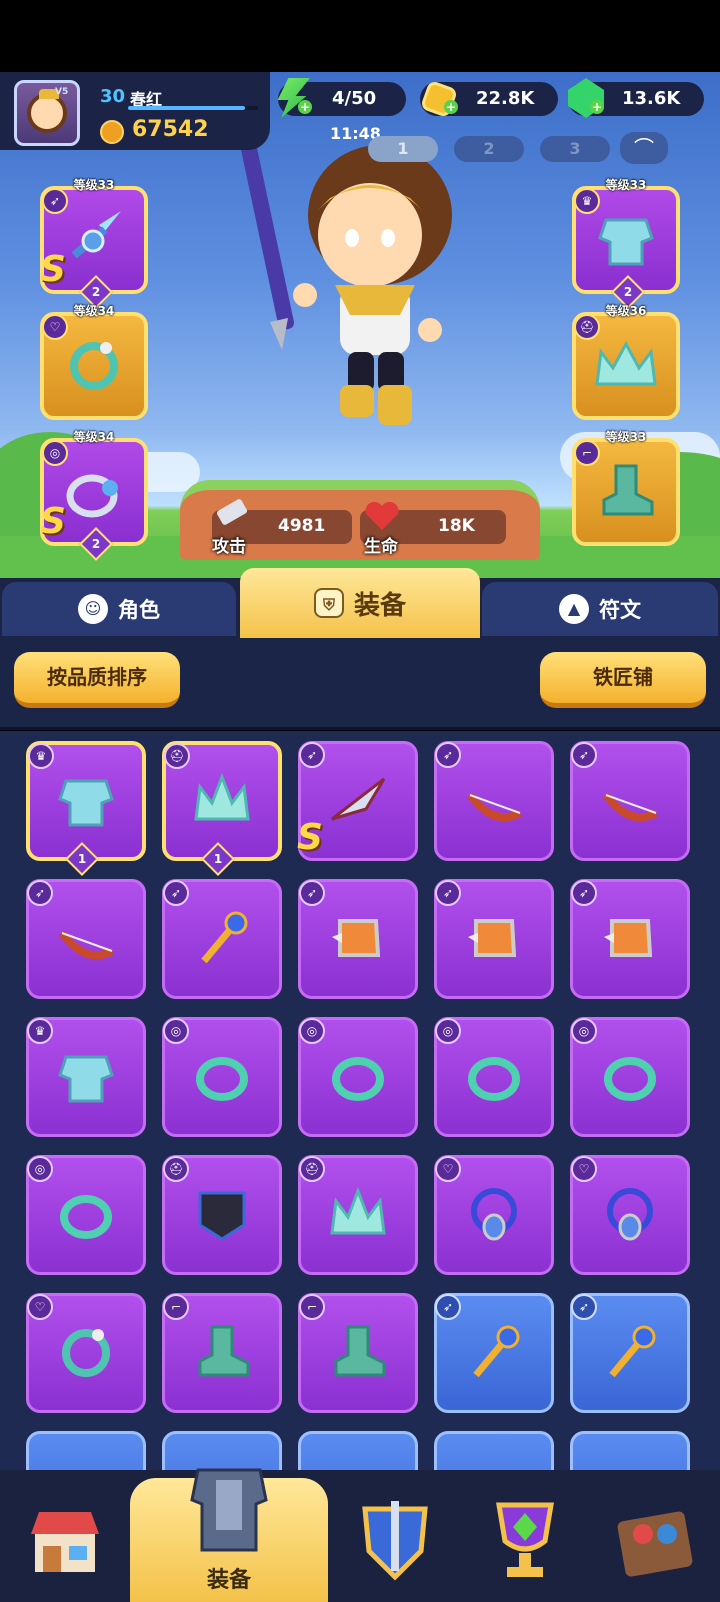 This screenshot has width=720, height=1602. What do you see at coordinates (86, 1077) in the screenshot?
I see `inventory-item: ♛` at bounding box center [86, 1077].